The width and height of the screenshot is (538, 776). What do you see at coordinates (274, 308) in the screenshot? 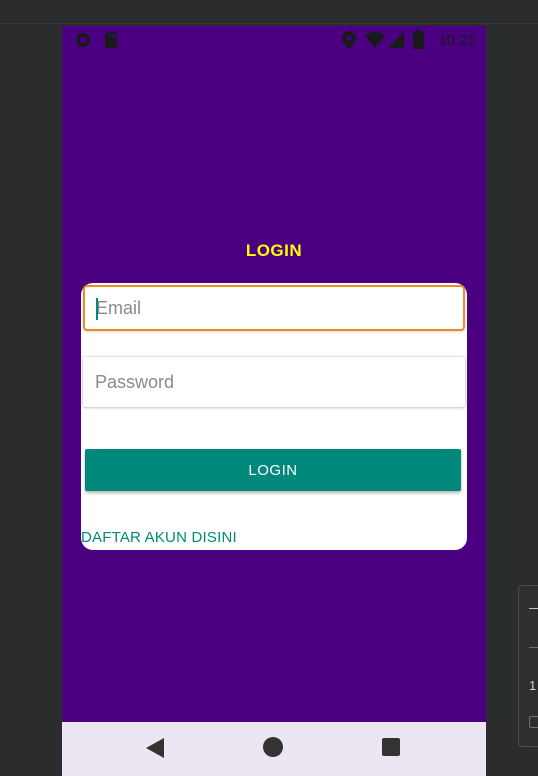
I see `email-input` at bounding box center [274, 308].